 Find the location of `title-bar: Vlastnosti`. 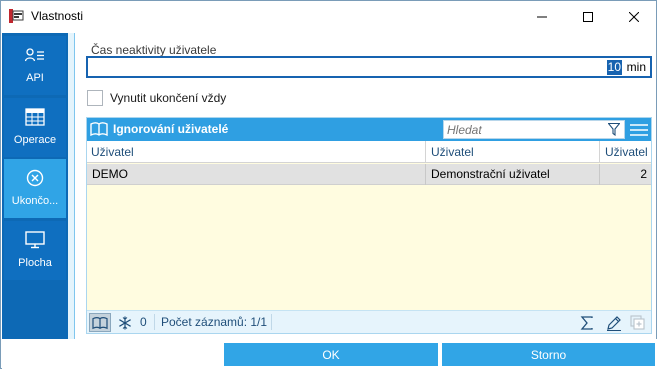

title-bar: Vlastnosti is located at coordinates (328, 16).